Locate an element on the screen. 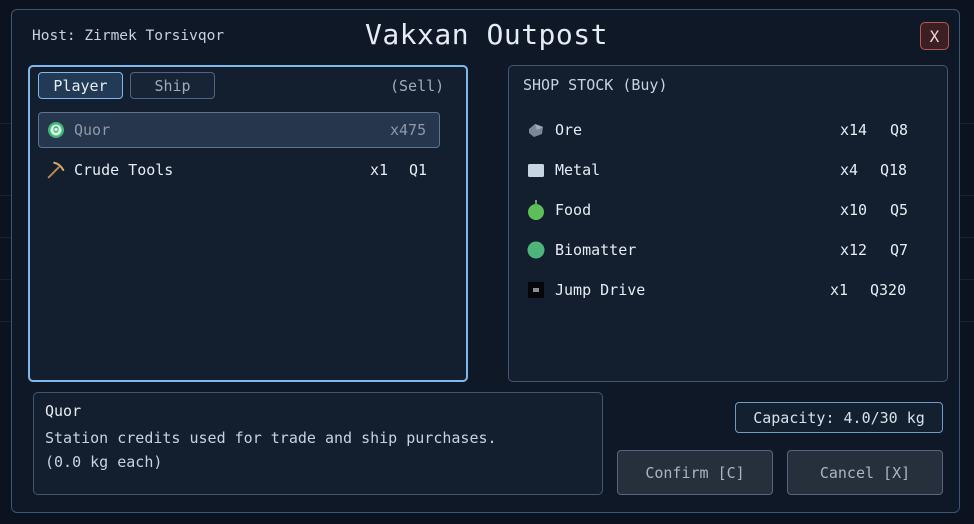 Image resolution: width=974 pixels, height=524 pixels. item-qty: x475 is located at coordinates (408, 130).